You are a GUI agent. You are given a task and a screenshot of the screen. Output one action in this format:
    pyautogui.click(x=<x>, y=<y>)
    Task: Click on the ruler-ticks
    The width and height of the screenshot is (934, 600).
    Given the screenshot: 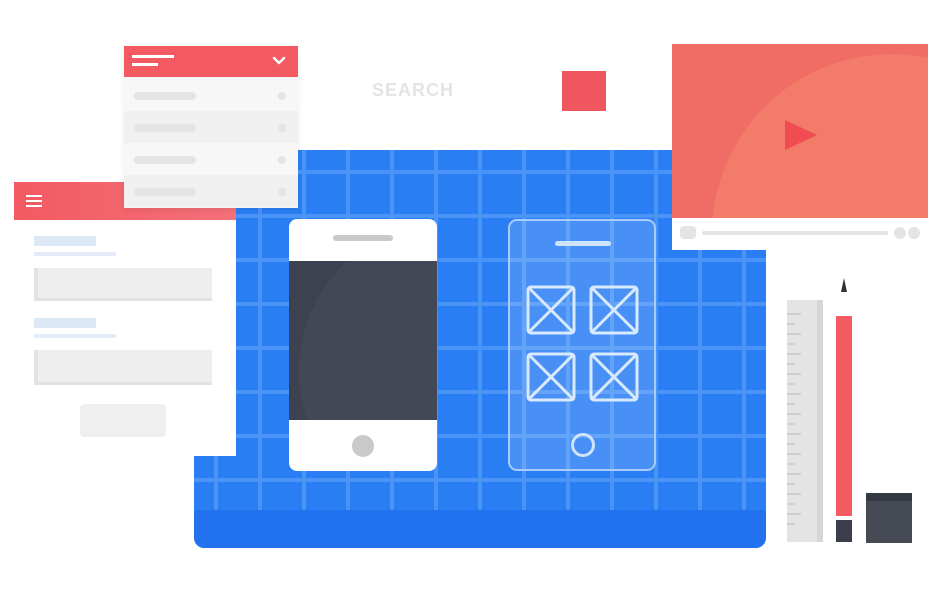 What is the action you would take?
    pyautogui.click(x=805, y=421)
    